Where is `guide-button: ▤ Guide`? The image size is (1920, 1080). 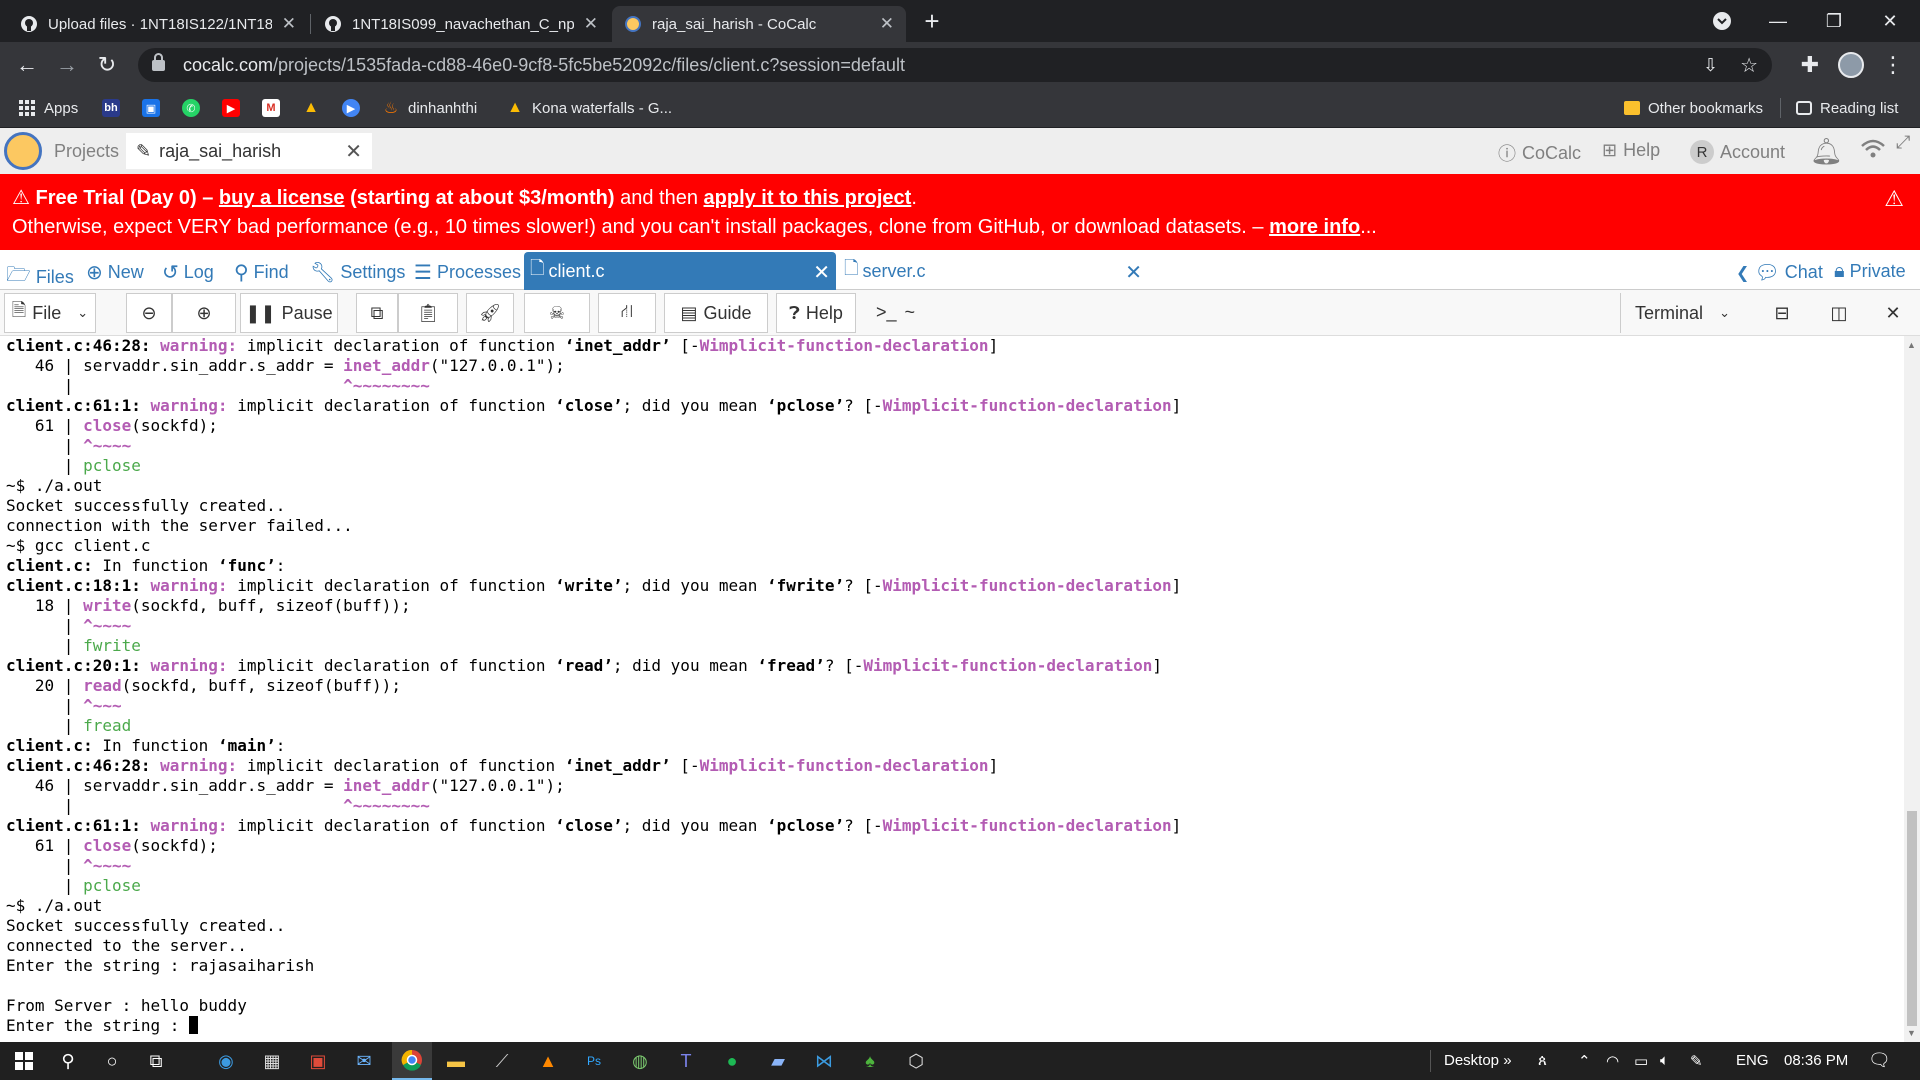
guide-button: ▤ Guide is located at coordinates (716, 313).